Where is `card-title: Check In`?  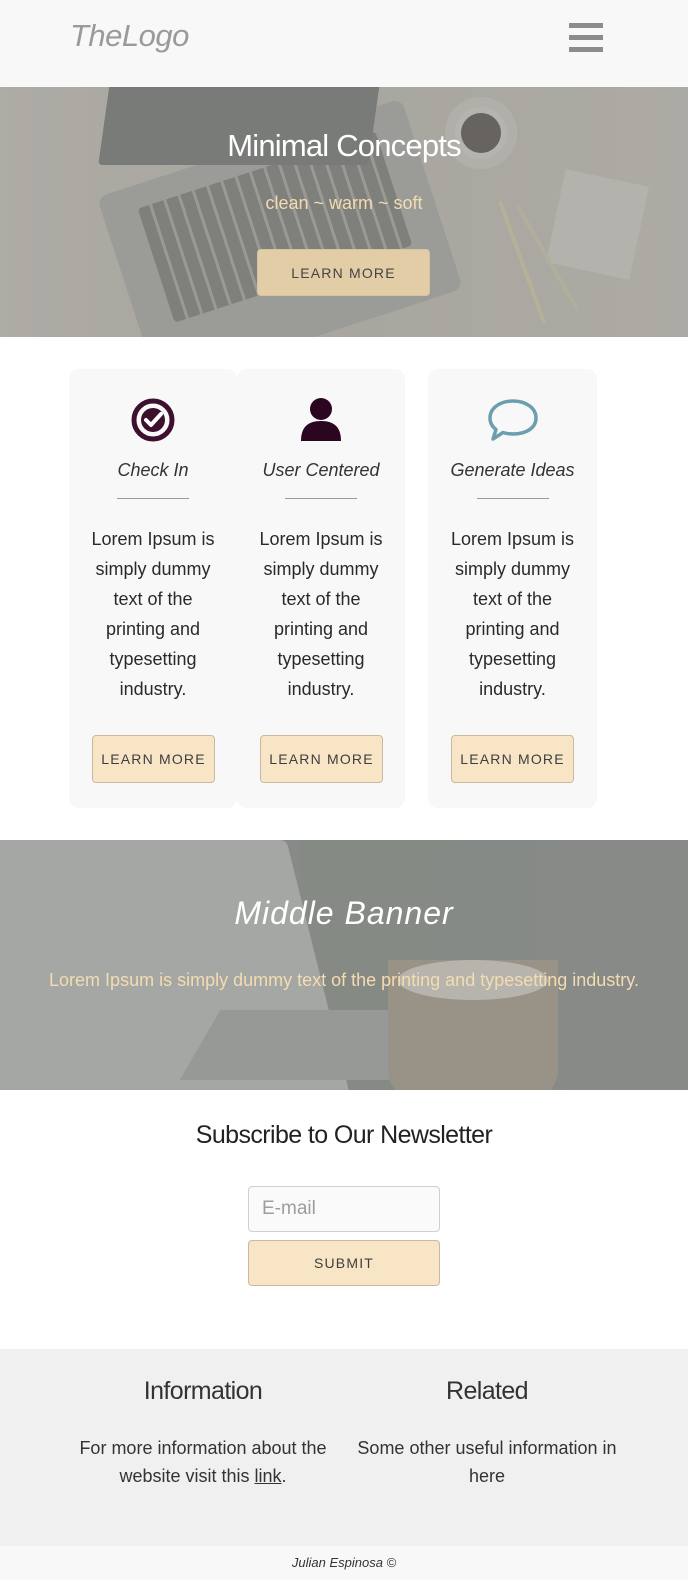
card-title: Check In is located at coordinates (153, 470).